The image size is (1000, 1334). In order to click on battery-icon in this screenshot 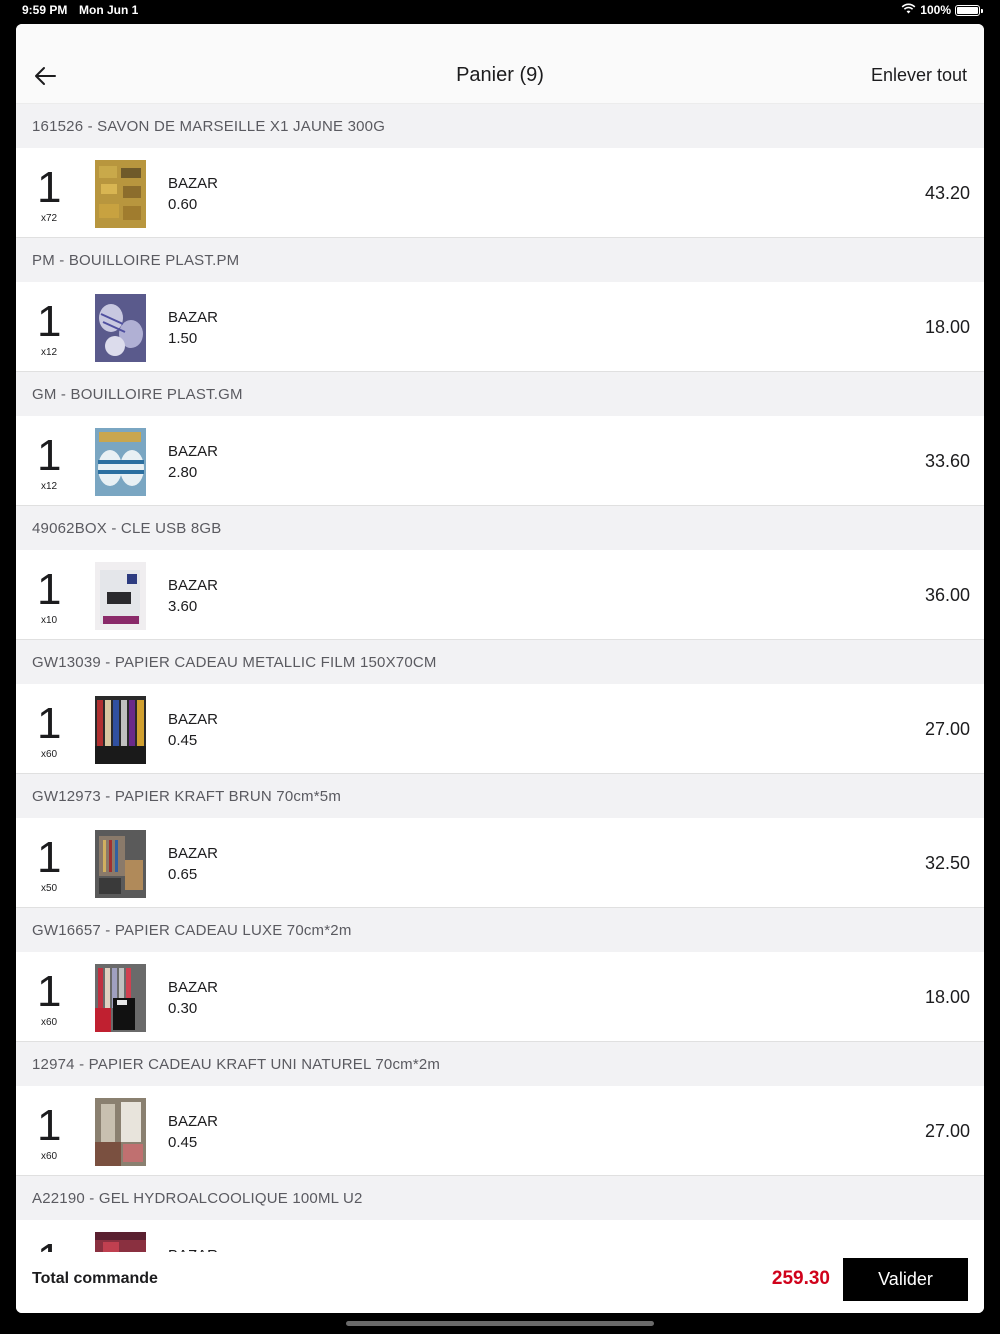, I will do `click(969, 10)`.